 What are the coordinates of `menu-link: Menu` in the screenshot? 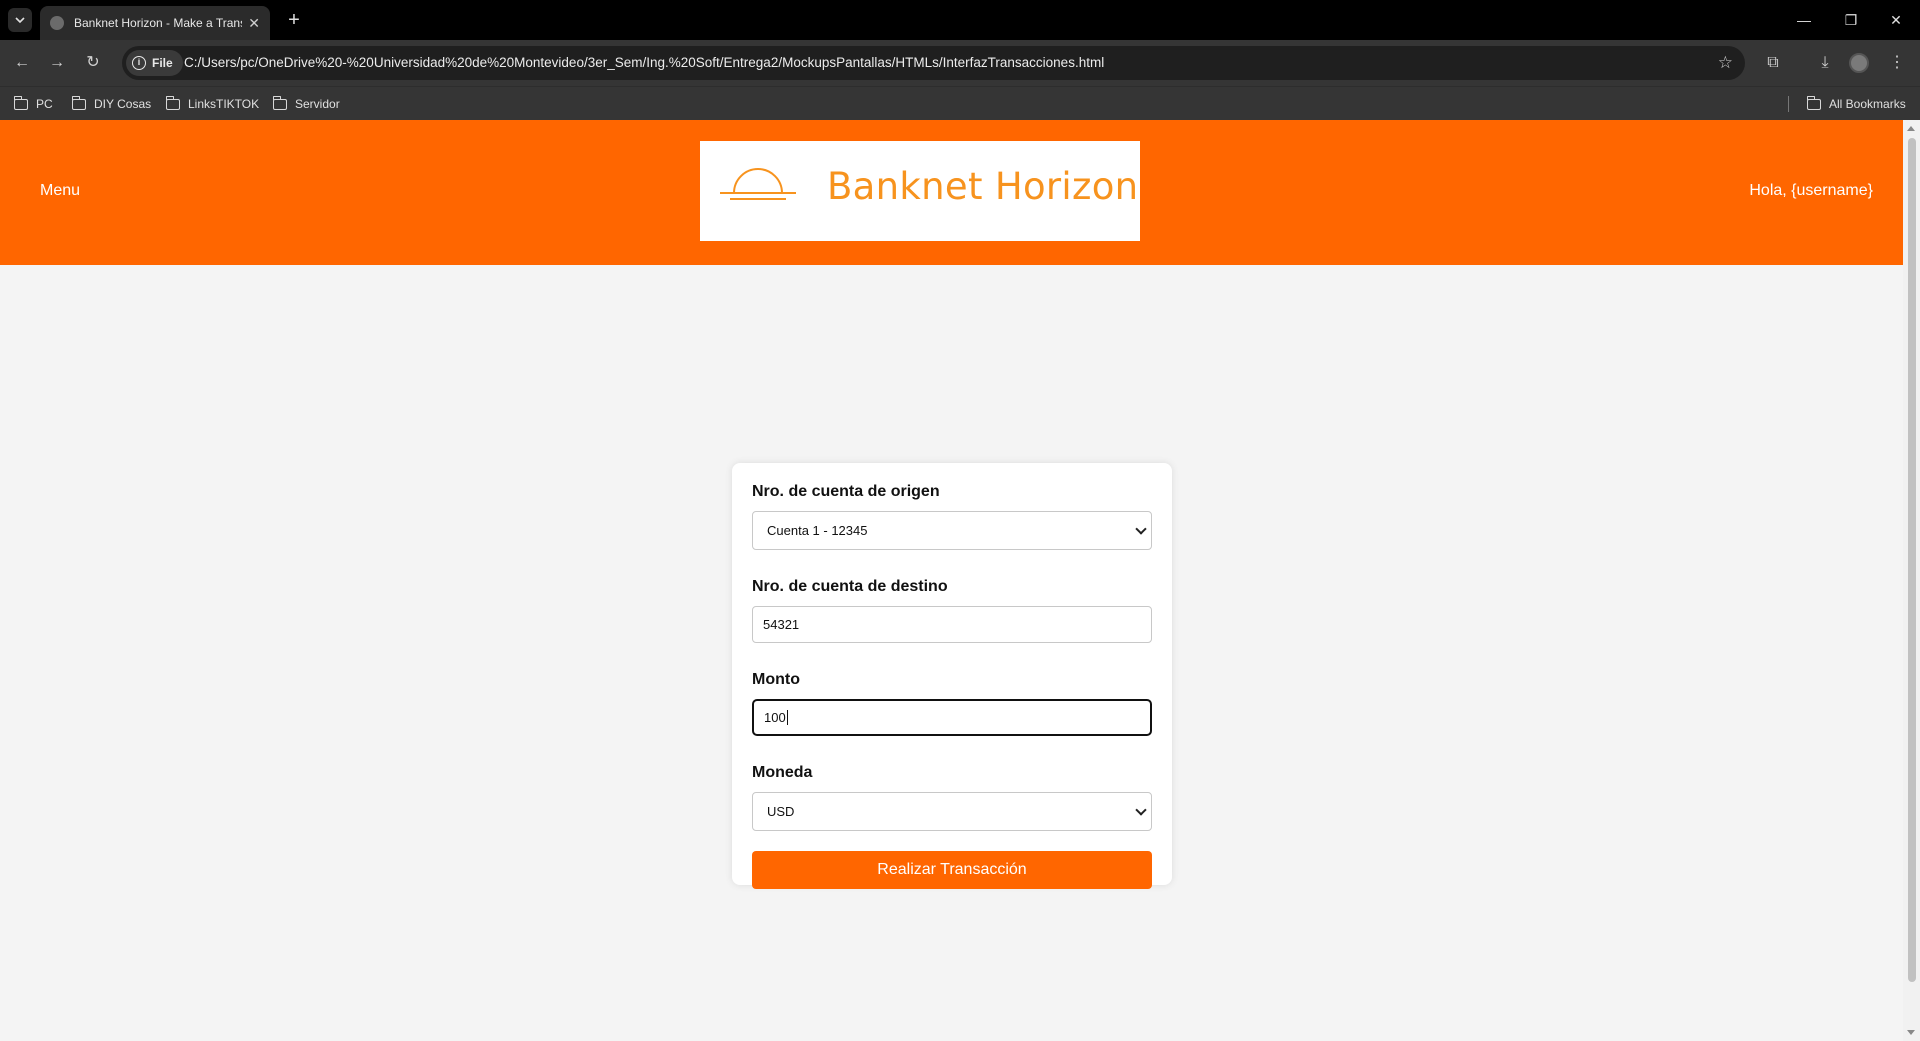 It's located at (60, 191).